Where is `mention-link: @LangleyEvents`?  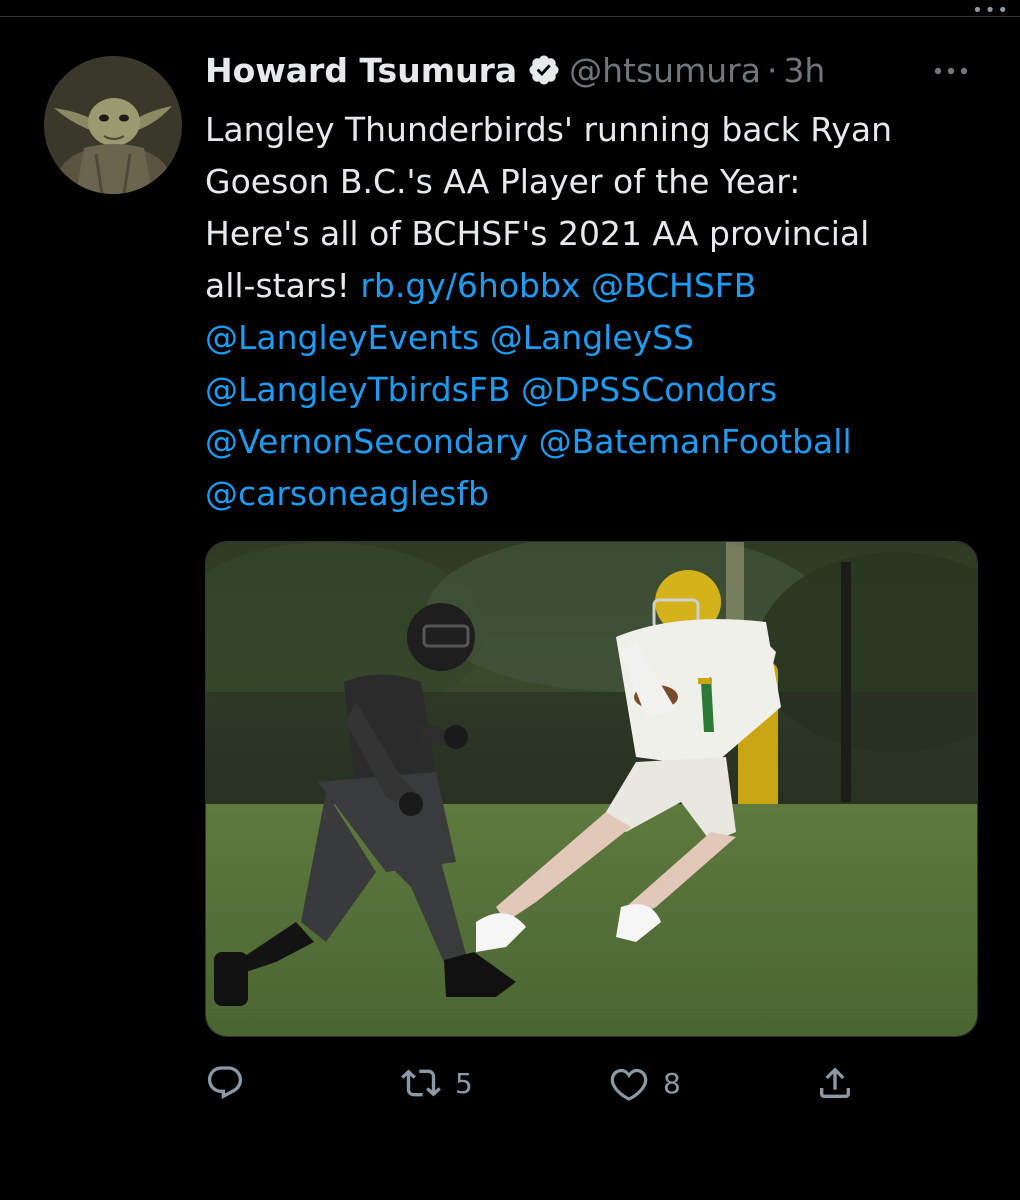 mention-link: @LangleyEvents is located at coordinates (342, 337).